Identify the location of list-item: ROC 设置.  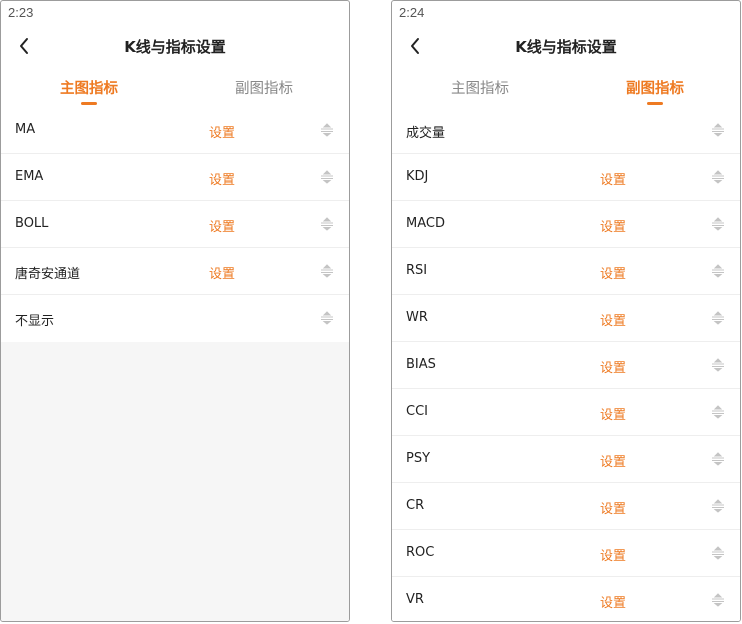
(566, 553).